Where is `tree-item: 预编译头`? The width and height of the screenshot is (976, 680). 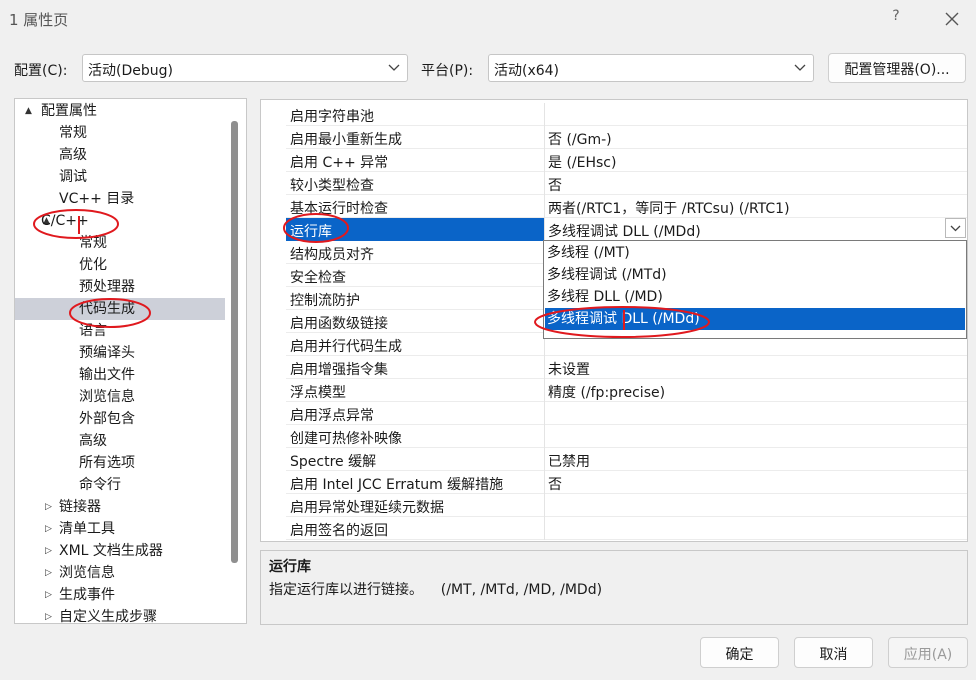
tree-item: 预编译头 is located at coordinates (122, 353).